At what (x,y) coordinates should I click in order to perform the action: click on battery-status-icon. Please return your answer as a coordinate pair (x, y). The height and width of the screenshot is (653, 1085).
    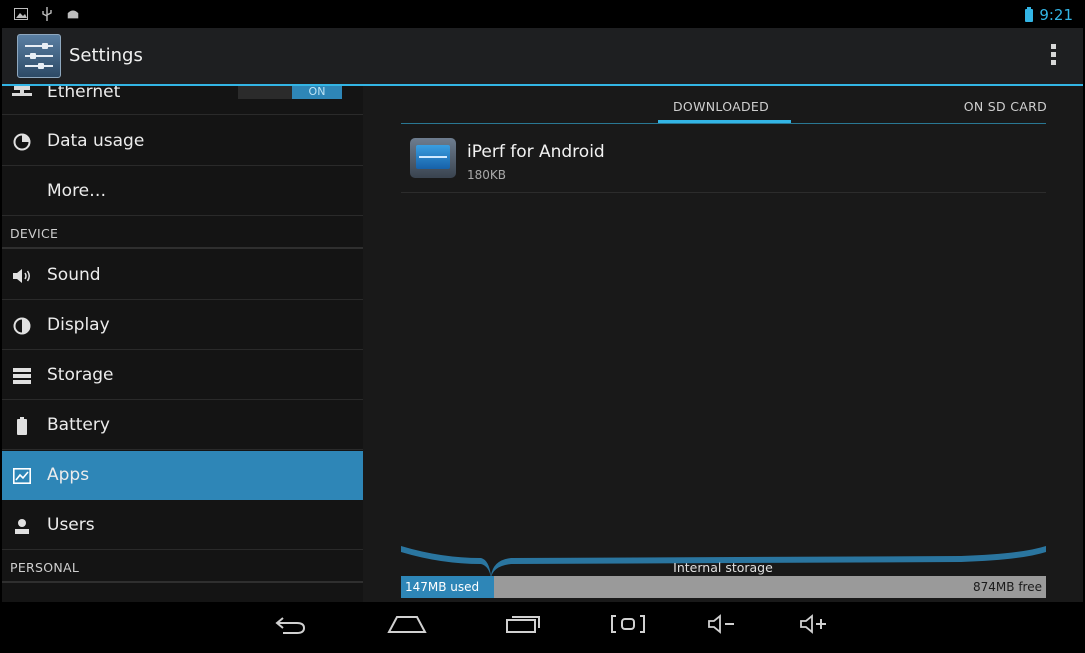
    Looking at the image, I should click on (1029, 14).